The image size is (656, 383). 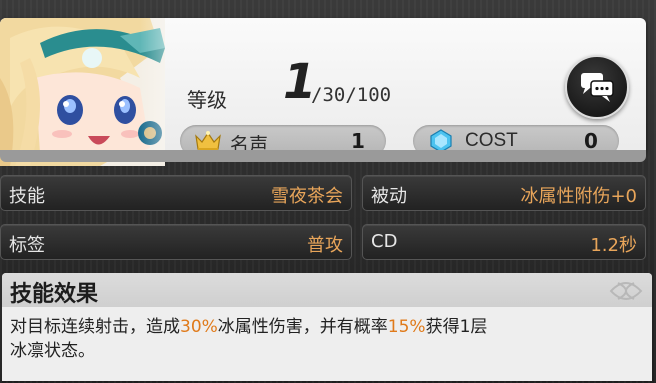 I want to click on passive-label: 被动, so click(x=389, y=196).